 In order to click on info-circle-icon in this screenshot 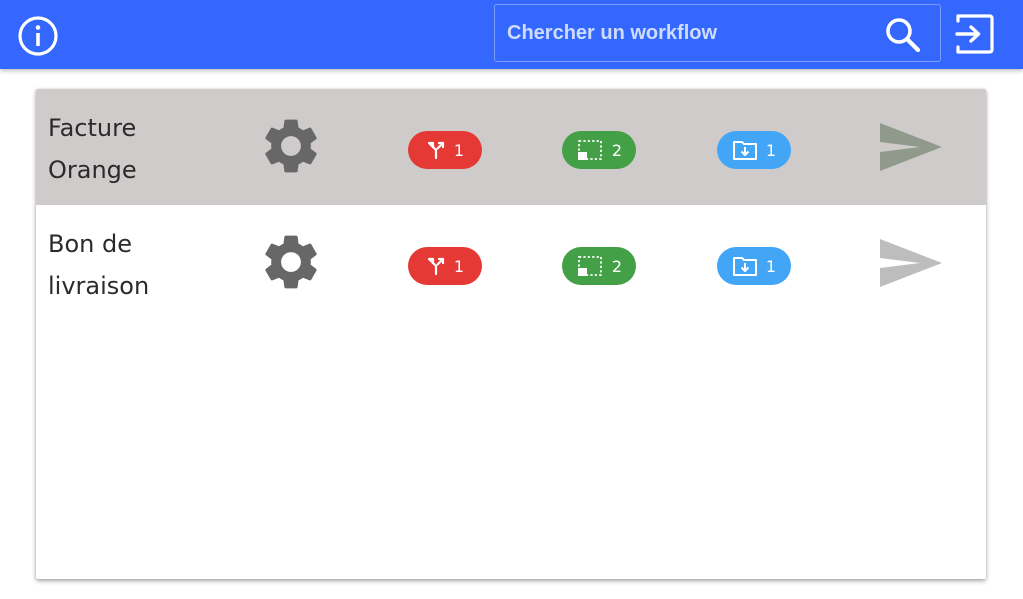, I will do `click(38, 36)`.